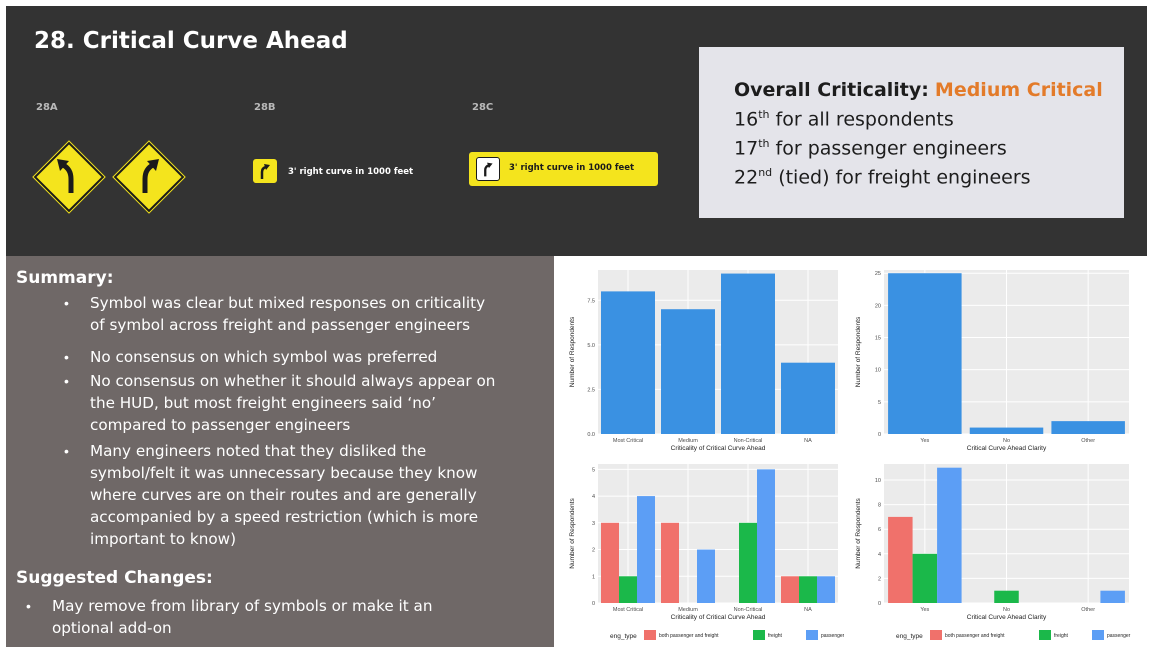  Describe the element at coordinates (878, 371) in the screenshot. I see `y-tick-label: 10` at that location.